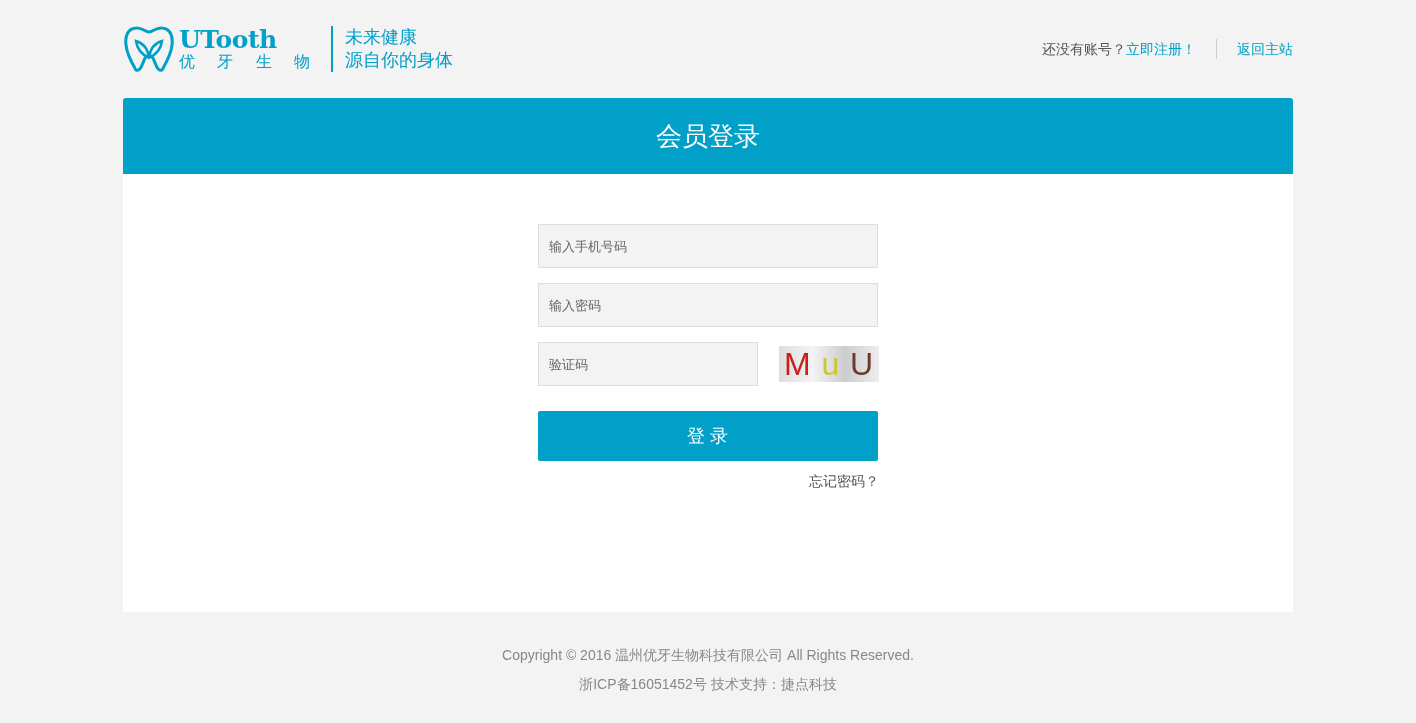  What do you see at coordinates (708, 684) in the screenshot?
I see `footer-text: 浙ICP备16051452号 技术支持：捷点科技` at bounding box center [708, 684].